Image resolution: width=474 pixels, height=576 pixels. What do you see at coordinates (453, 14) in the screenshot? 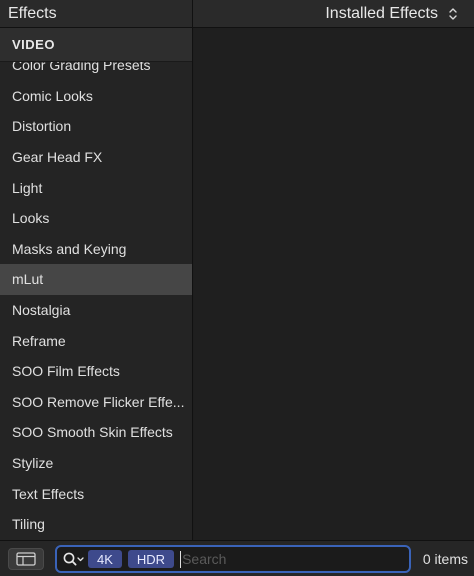
I see `up-down-chevron-icon` at bounding box center [453, 14].